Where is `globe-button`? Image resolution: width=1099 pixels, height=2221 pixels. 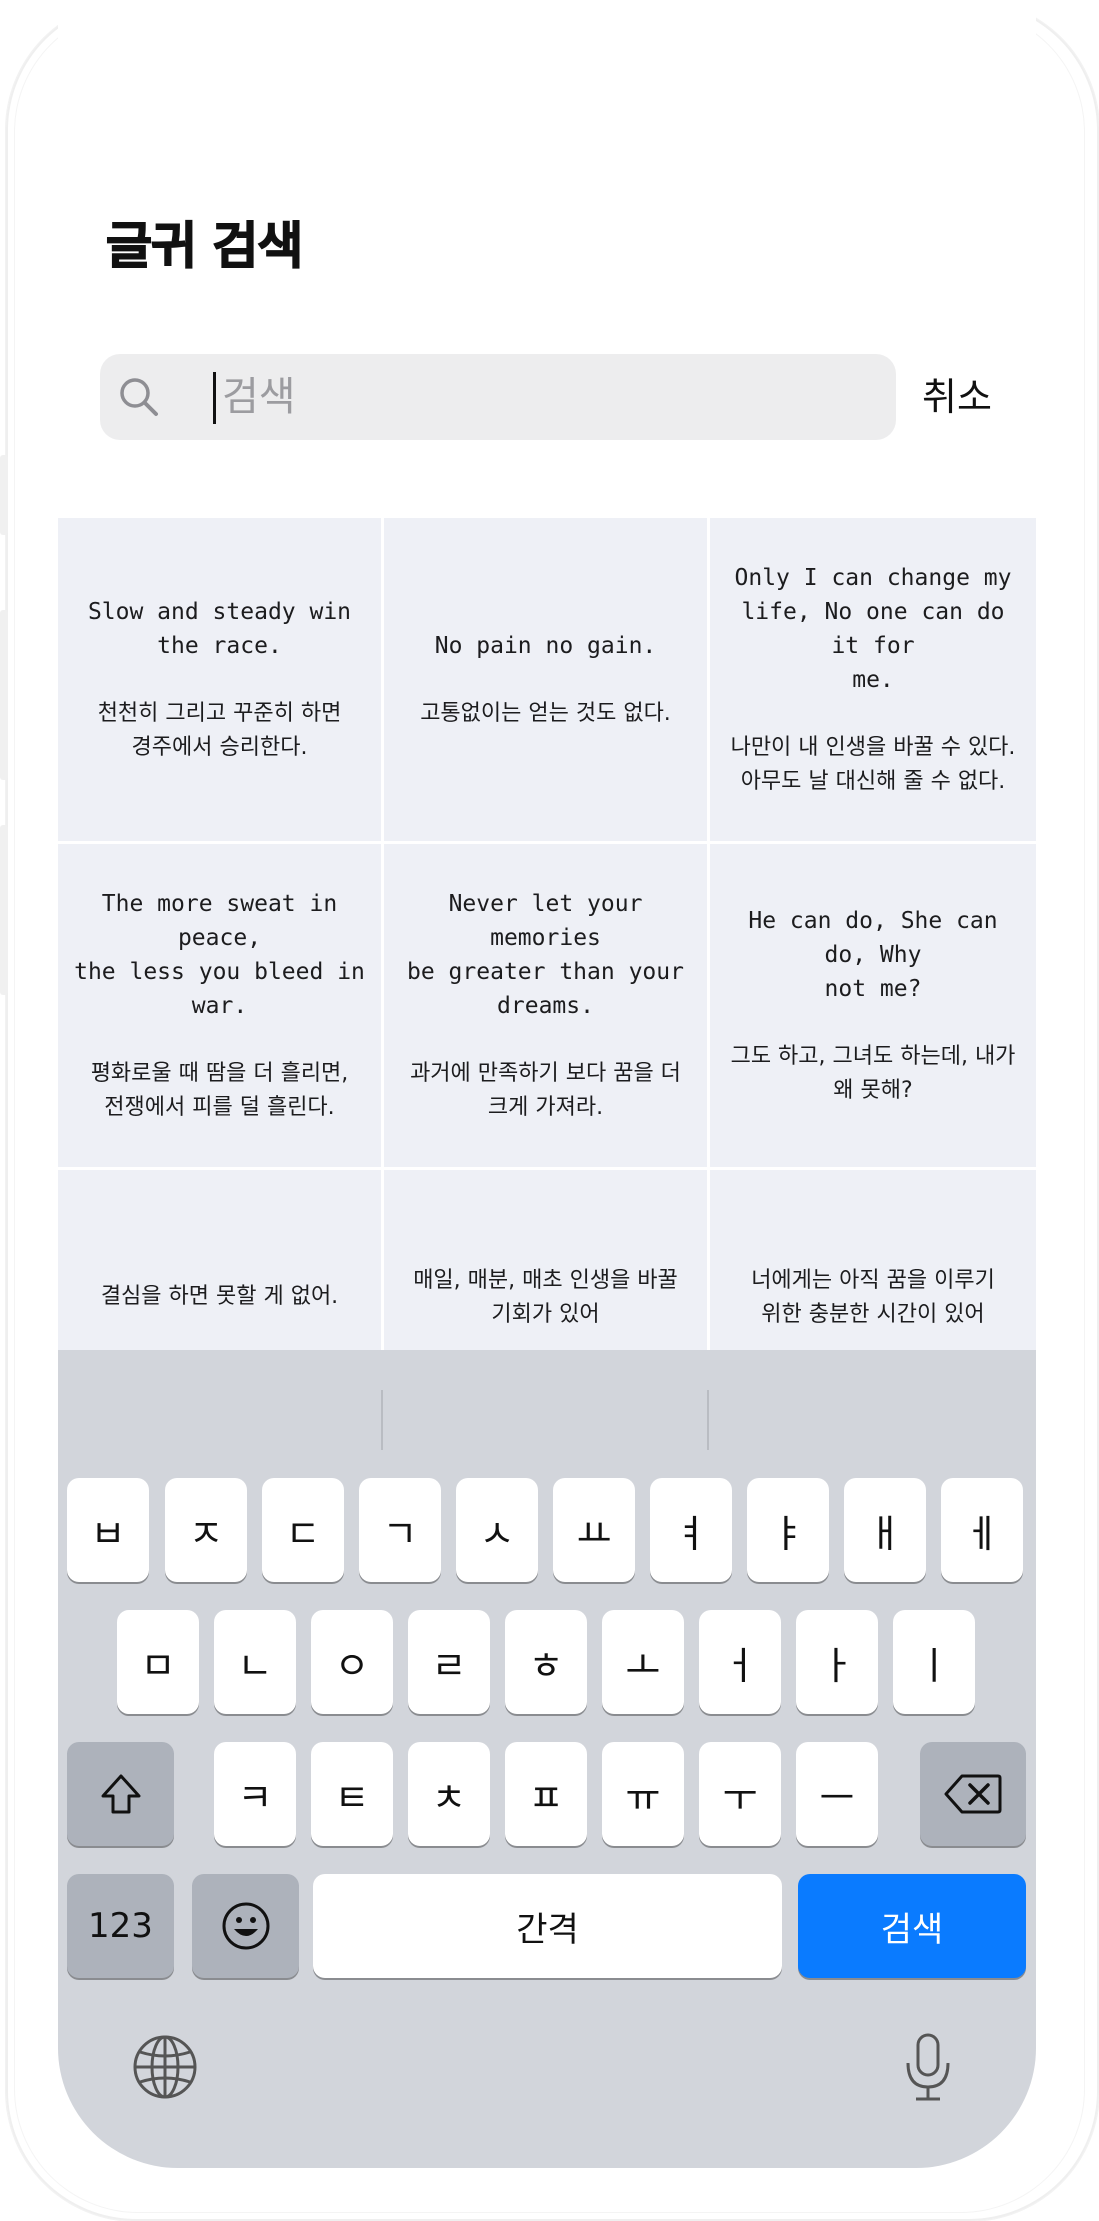 globe-button is located at coordinates (165, 2067).